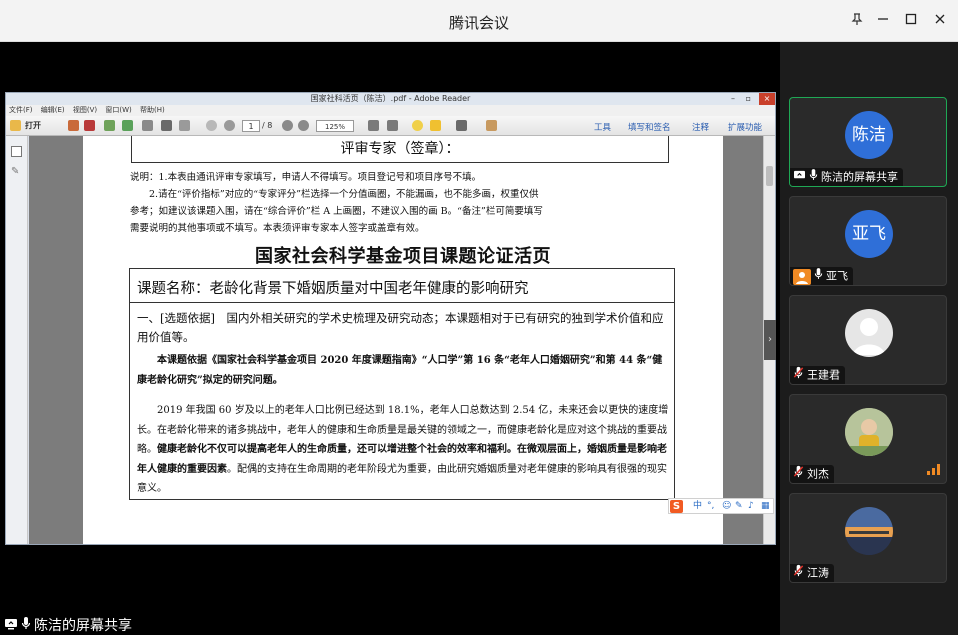  What do you see at coordinates (335, 126) in the screenshot?
I see `zoom-select: 125%` at bounding box center [335, 126].